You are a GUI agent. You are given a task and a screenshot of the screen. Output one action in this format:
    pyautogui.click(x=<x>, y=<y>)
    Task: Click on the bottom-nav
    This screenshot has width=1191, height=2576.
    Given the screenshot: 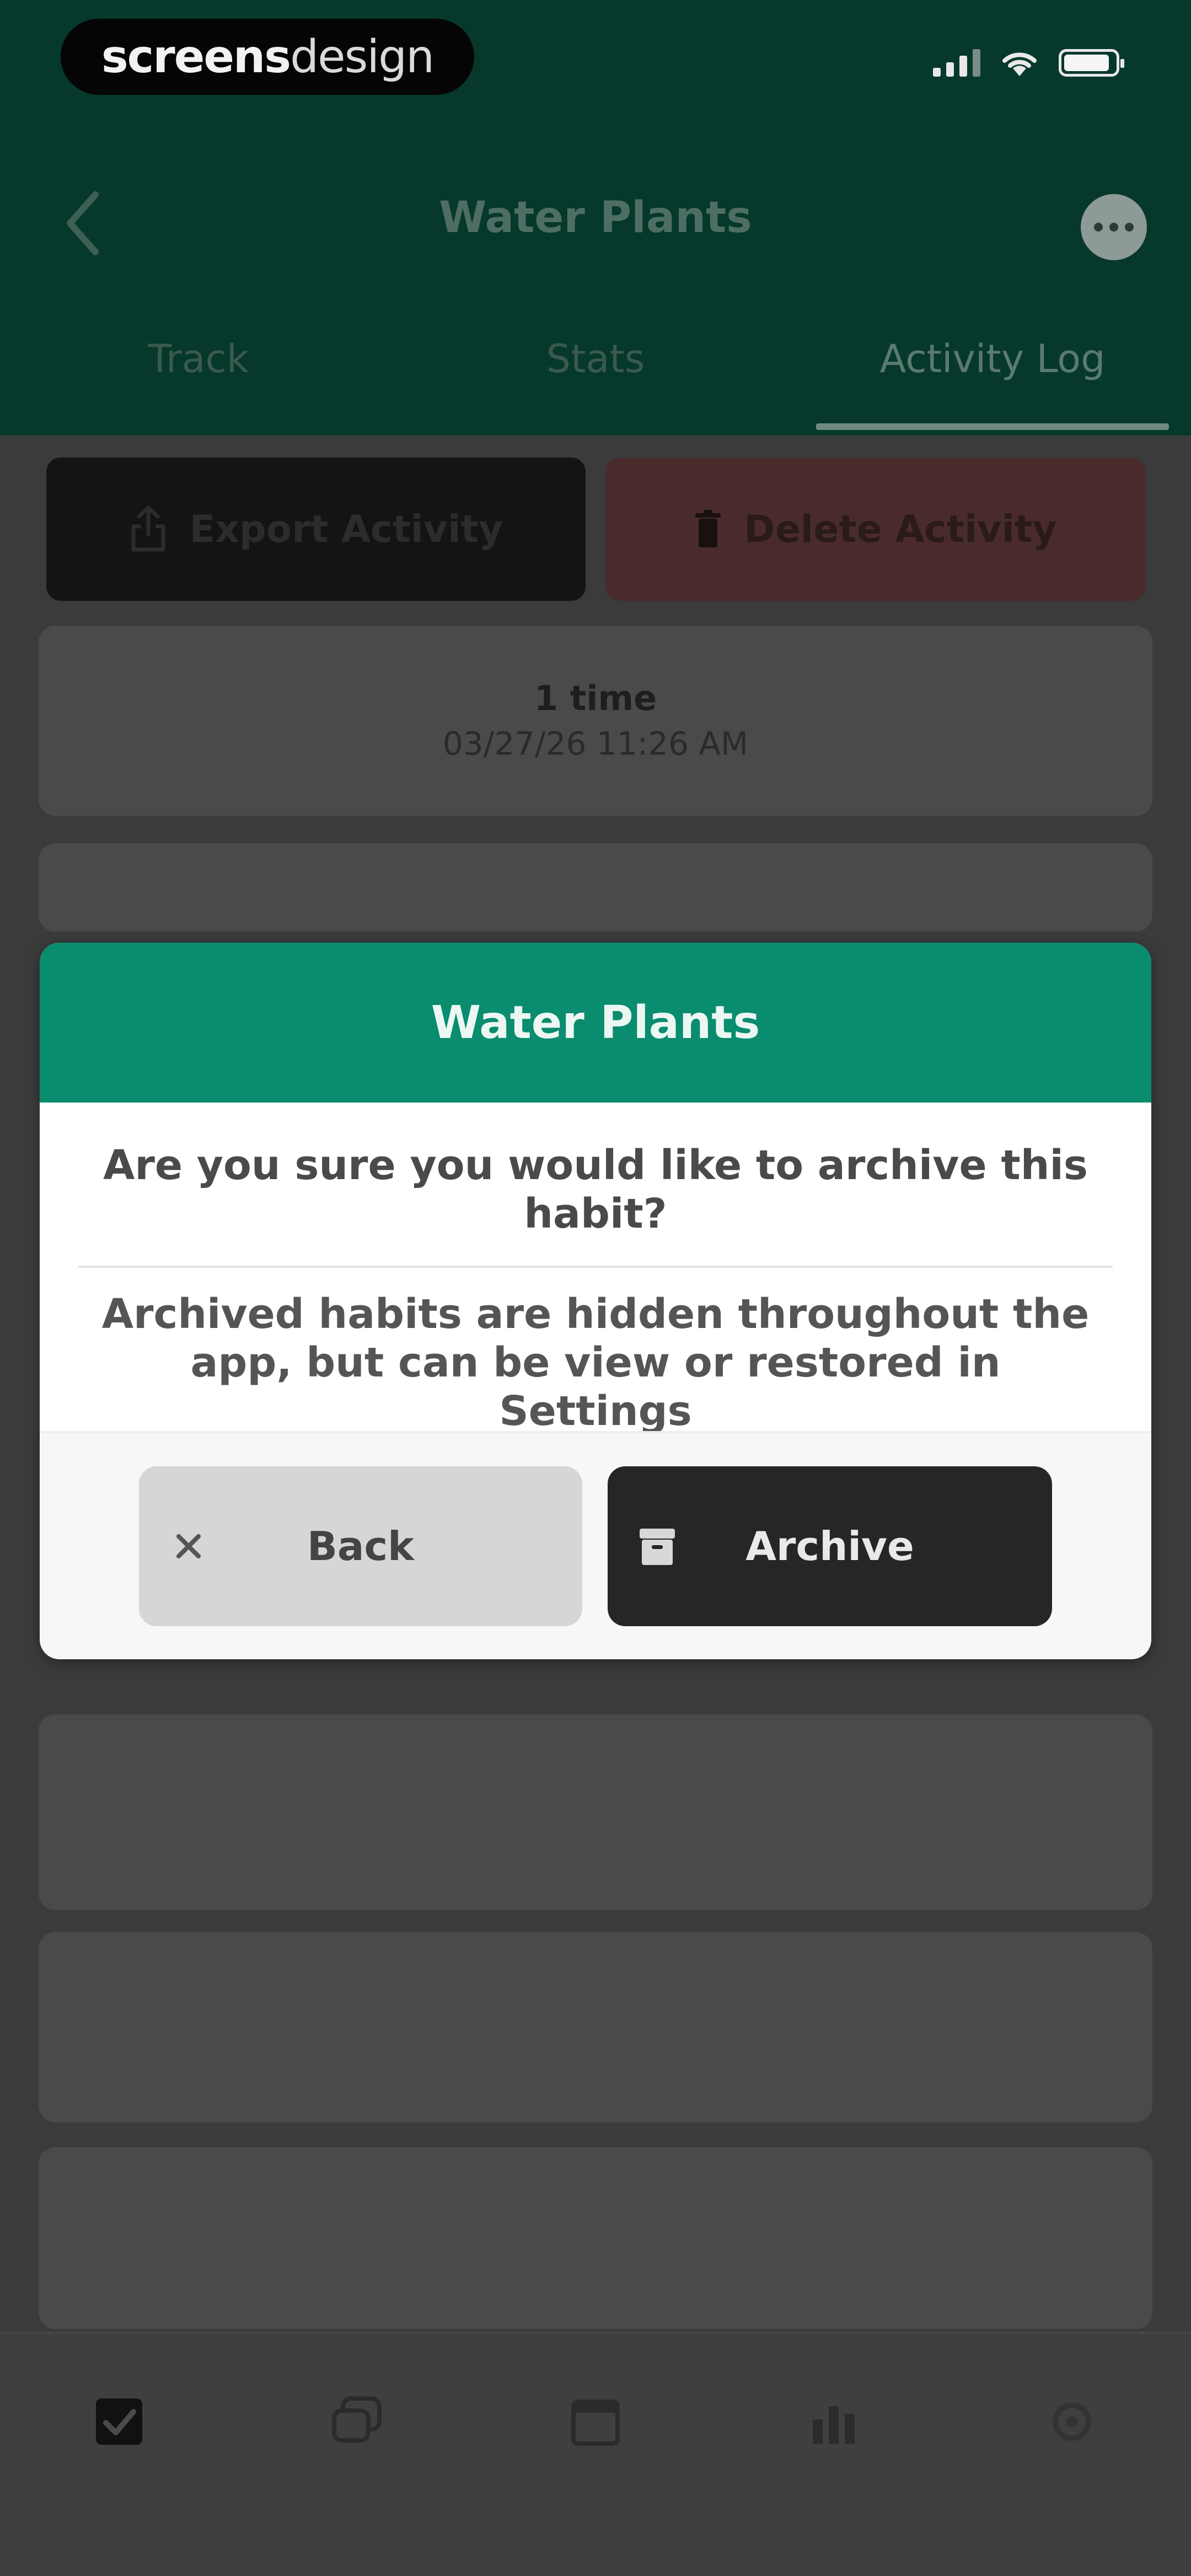 What is the action you would take?
    pyautogui.click(x=595, y=2454)
    